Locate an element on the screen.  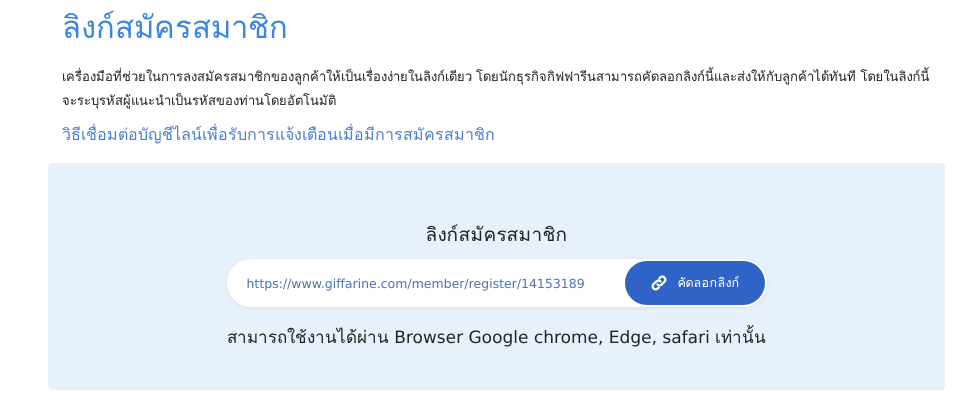
url-field: https://www.giffarine.com/member/register/14153189 คัดลอกลิงก์ is located at coordinates (496, 283).